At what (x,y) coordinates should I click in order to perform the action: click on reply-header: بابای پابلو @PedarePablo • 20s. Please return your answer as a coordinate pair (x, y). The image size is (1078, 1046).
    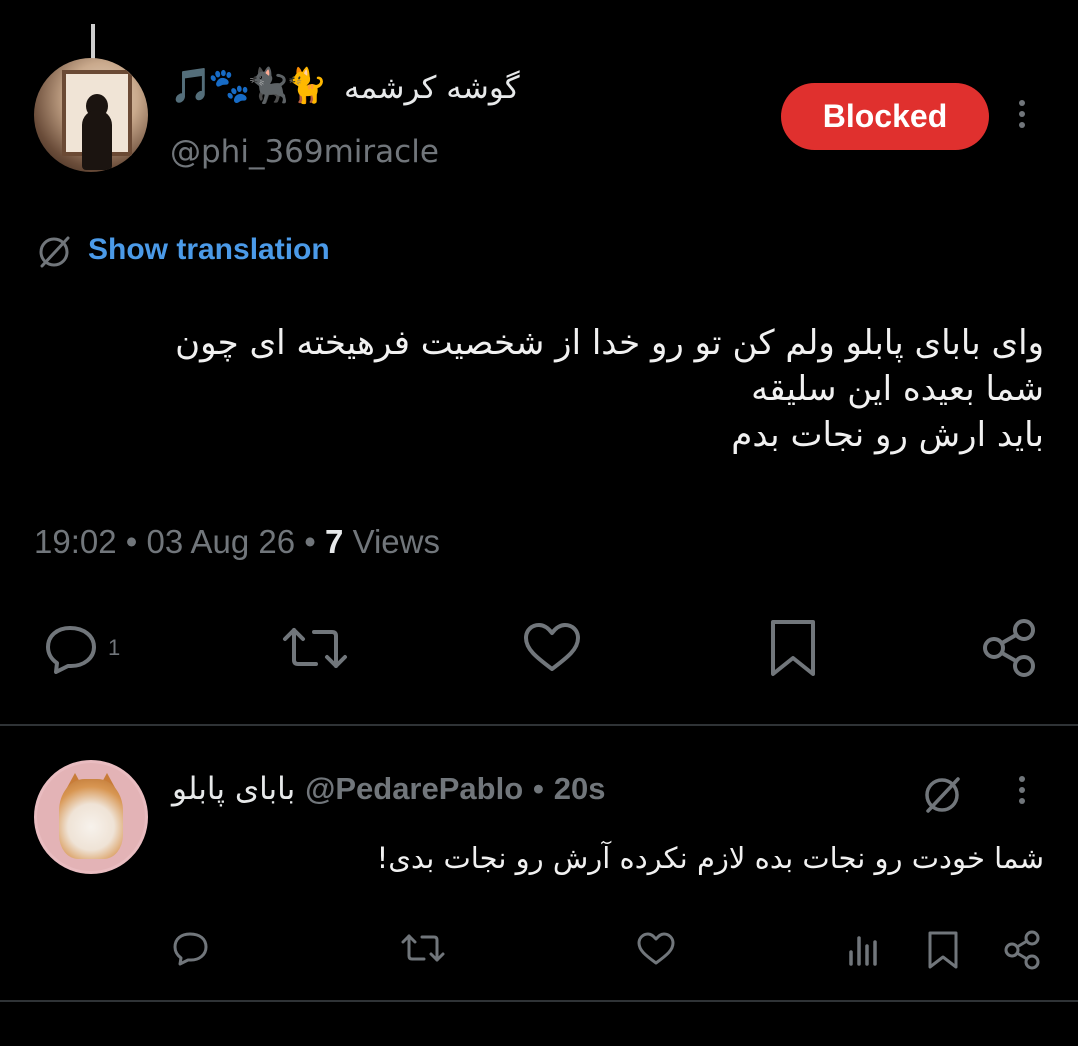
    Looking at the image, I should click on (388, 789).